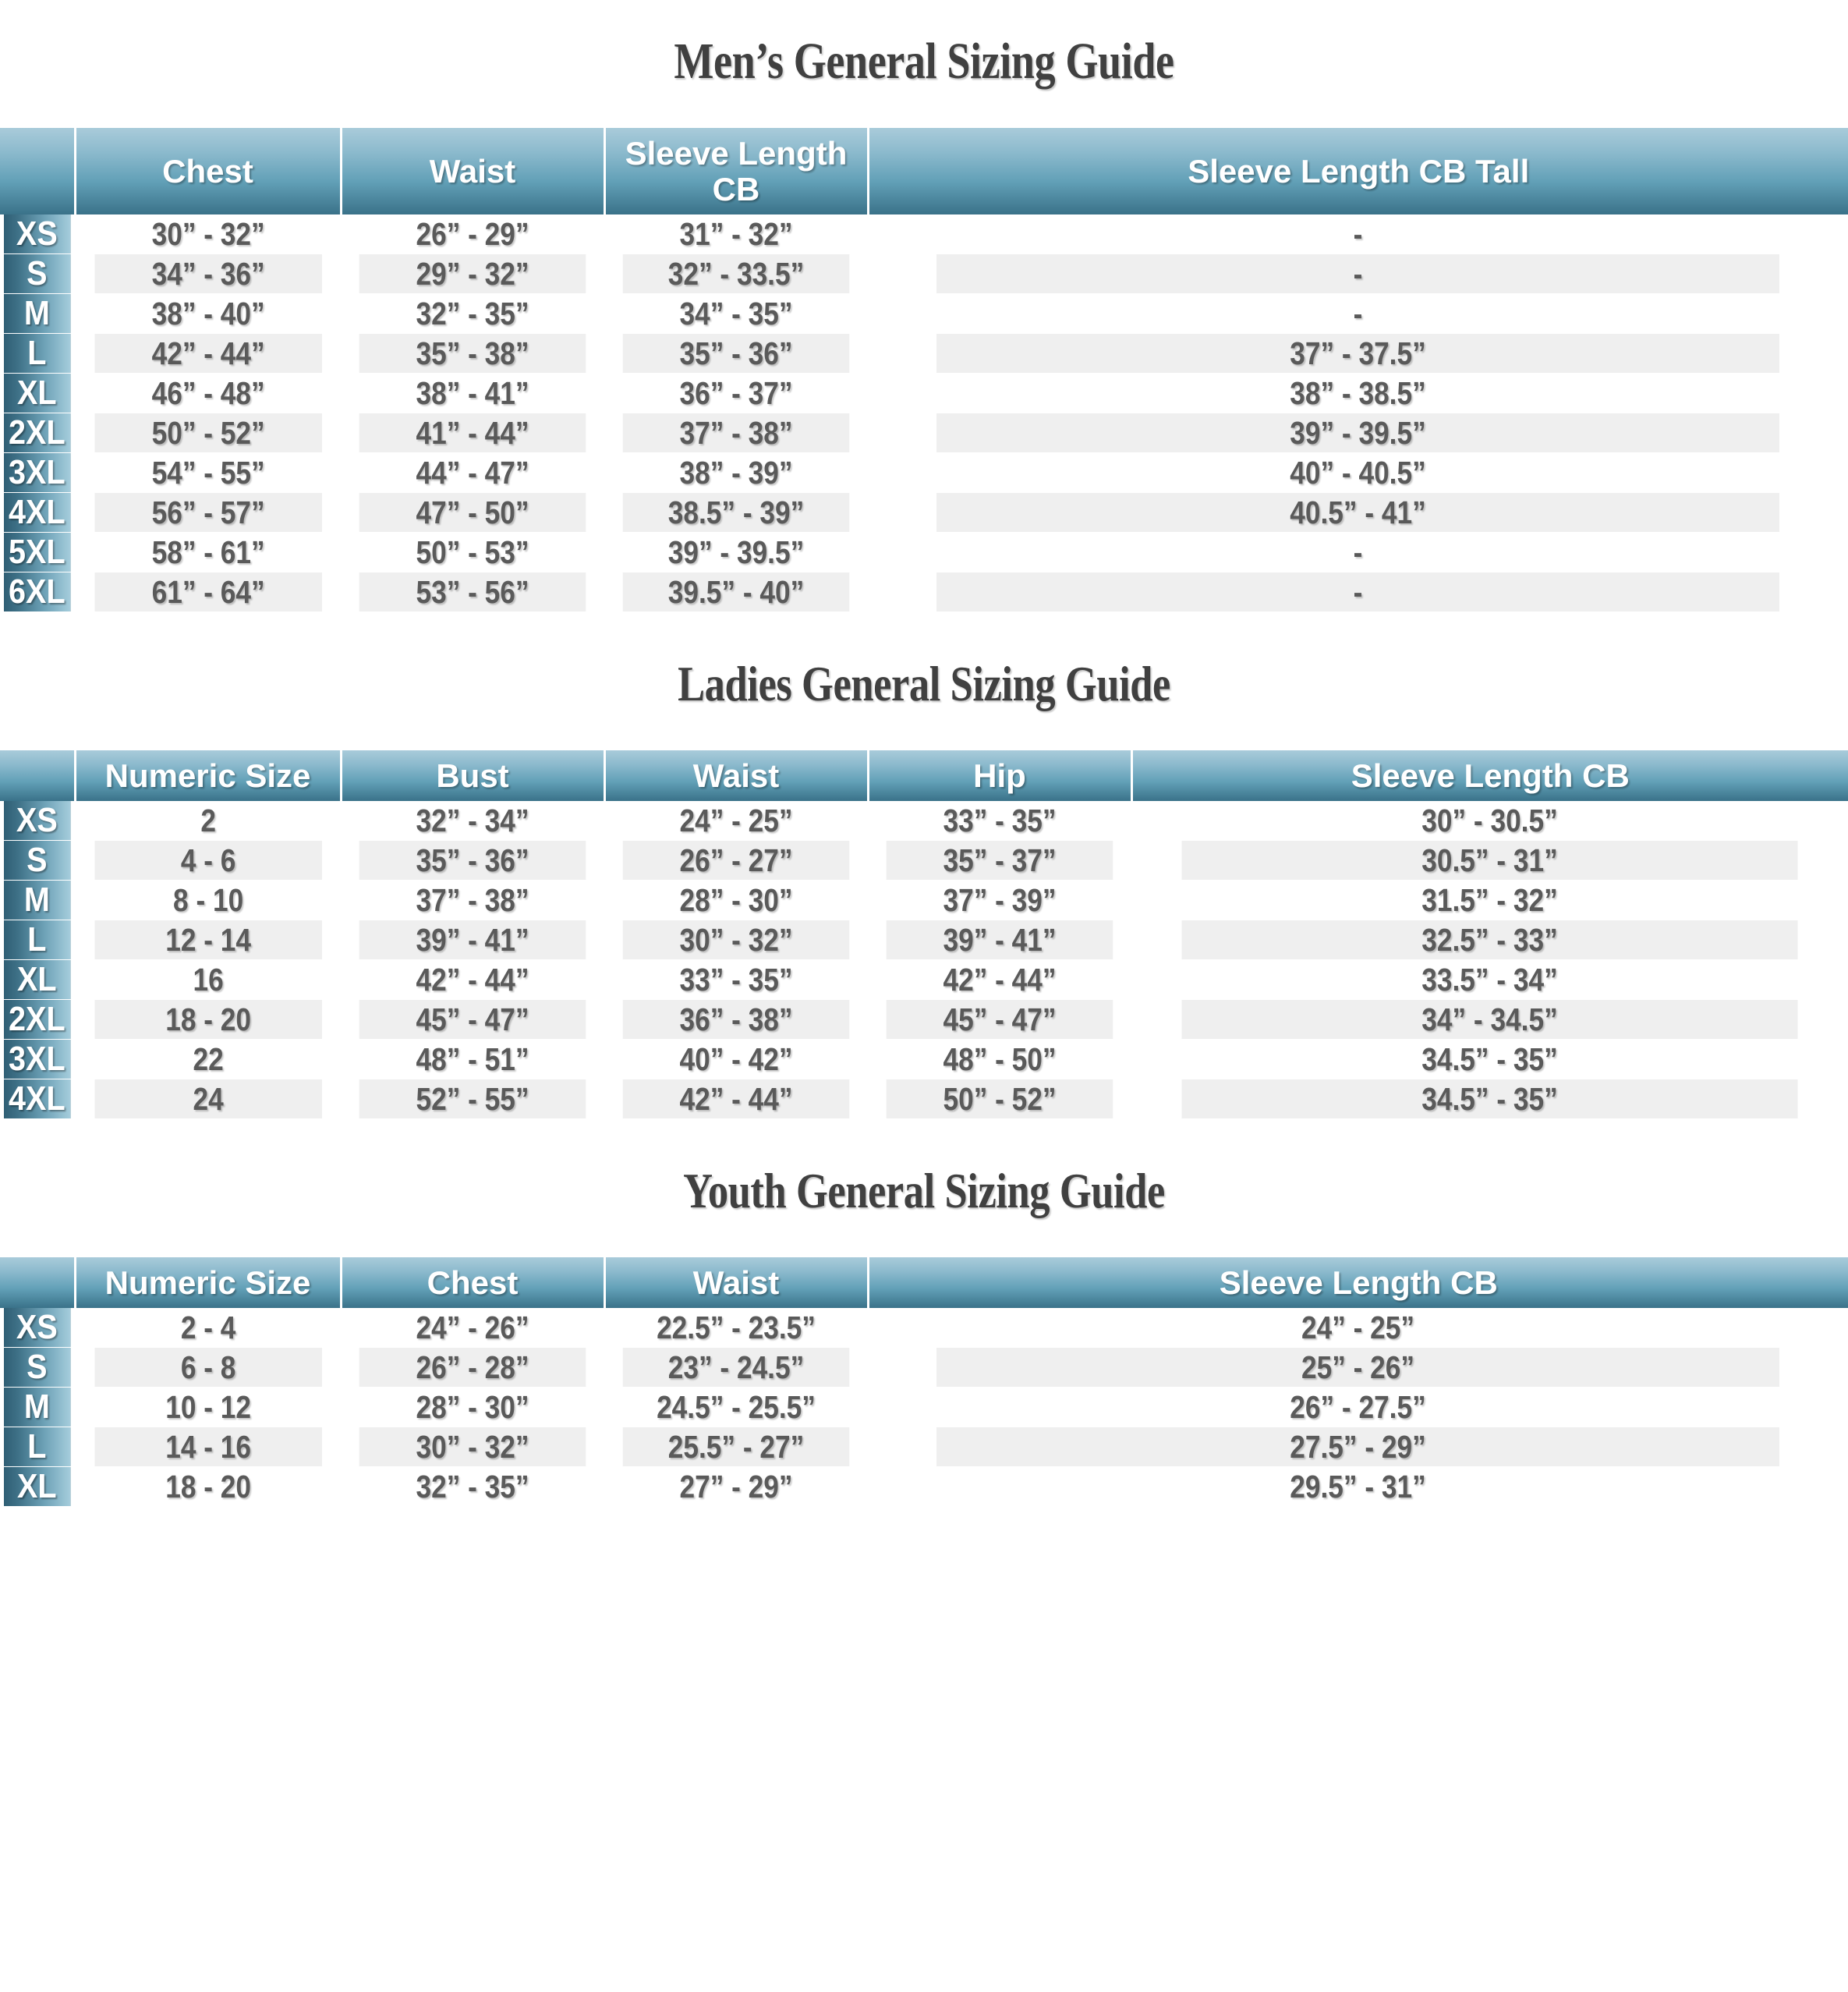 The image size is (1848, 1992). Describe the element at coordinates (474, 776) in the screenshot. I see `ladies-column-header: Bust` at that location.